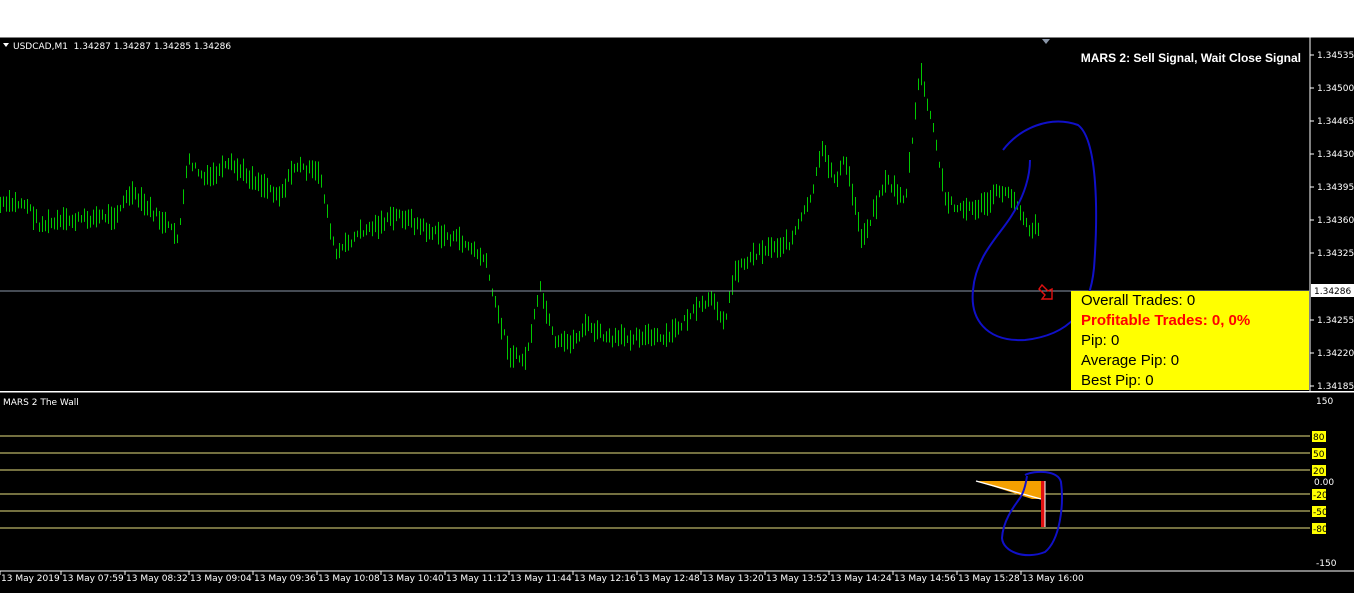  I want to click on indicator-top-tick: 150, so click(1324, 402).